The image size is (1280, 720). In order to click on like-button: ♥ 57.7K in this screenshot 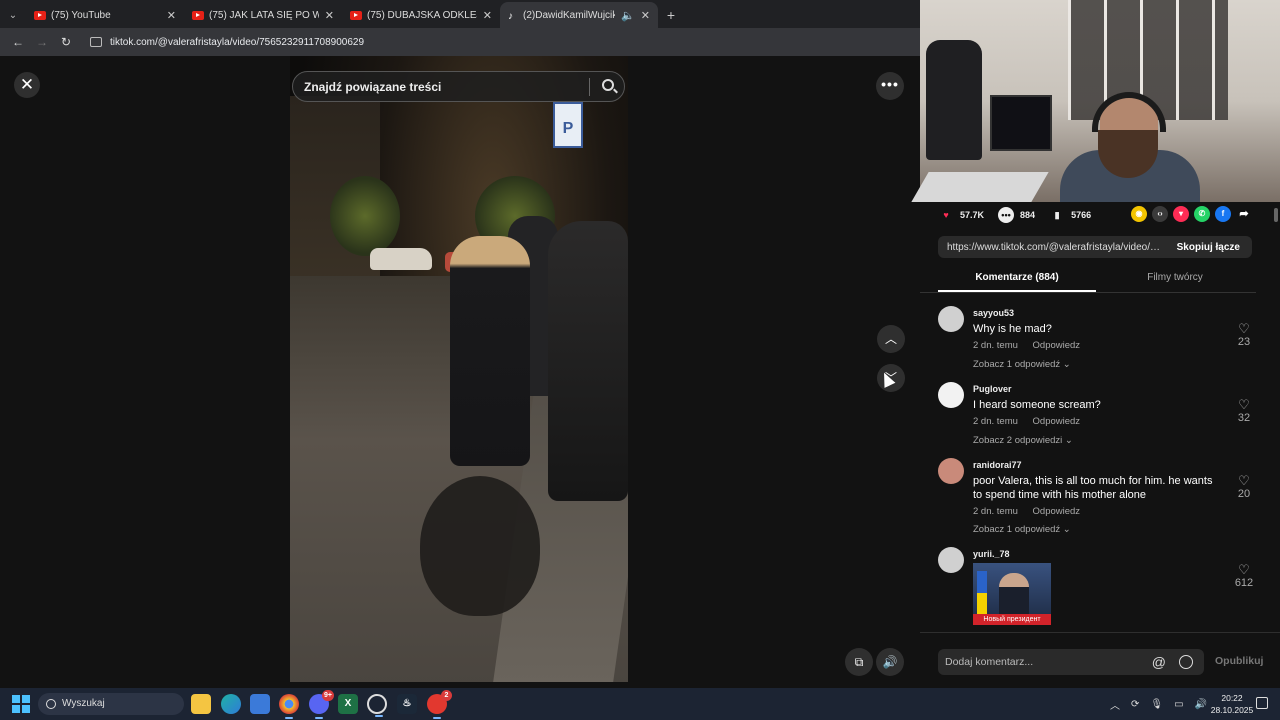, I will do `click(961, 215)`.